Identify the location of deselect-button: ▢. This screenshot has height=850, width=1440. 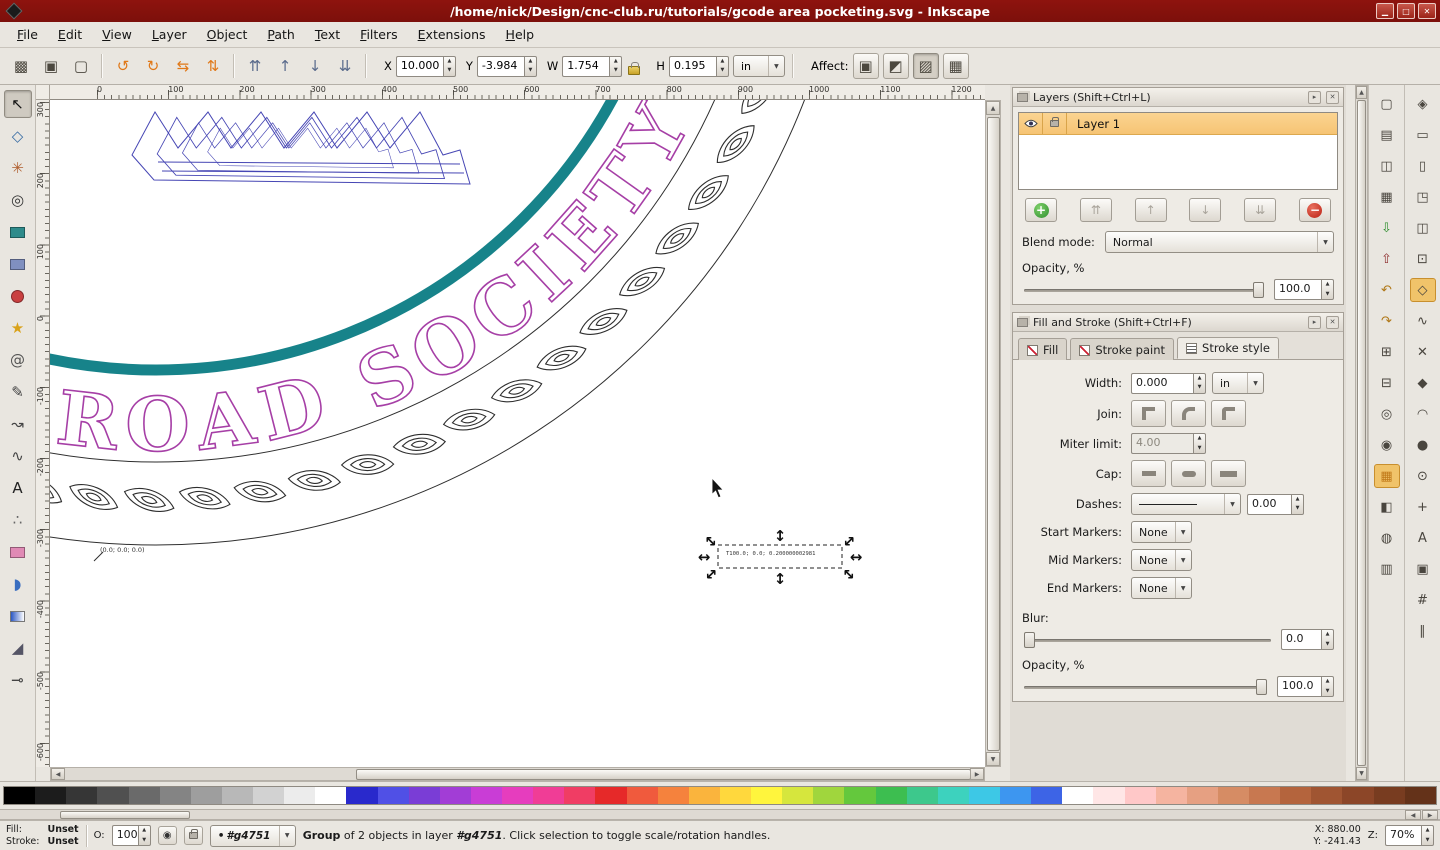
(81, 66).